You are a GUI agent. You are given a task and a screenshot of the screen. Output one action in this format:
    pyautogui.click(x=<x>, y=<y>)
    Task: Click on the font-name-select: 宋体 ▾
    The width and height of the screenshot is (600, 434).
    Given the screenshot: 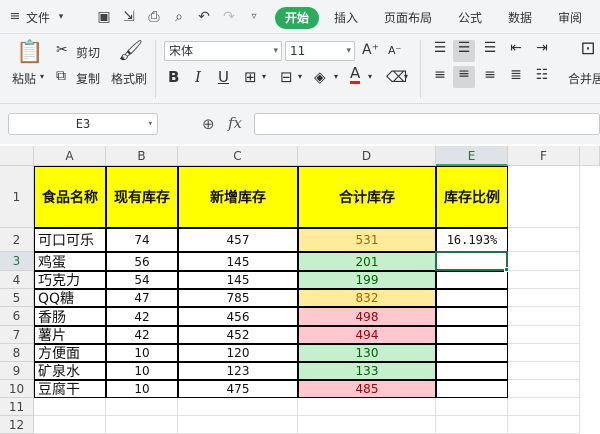 What is the action you would take?
    pyautogui.click(x=223, y=51)
    